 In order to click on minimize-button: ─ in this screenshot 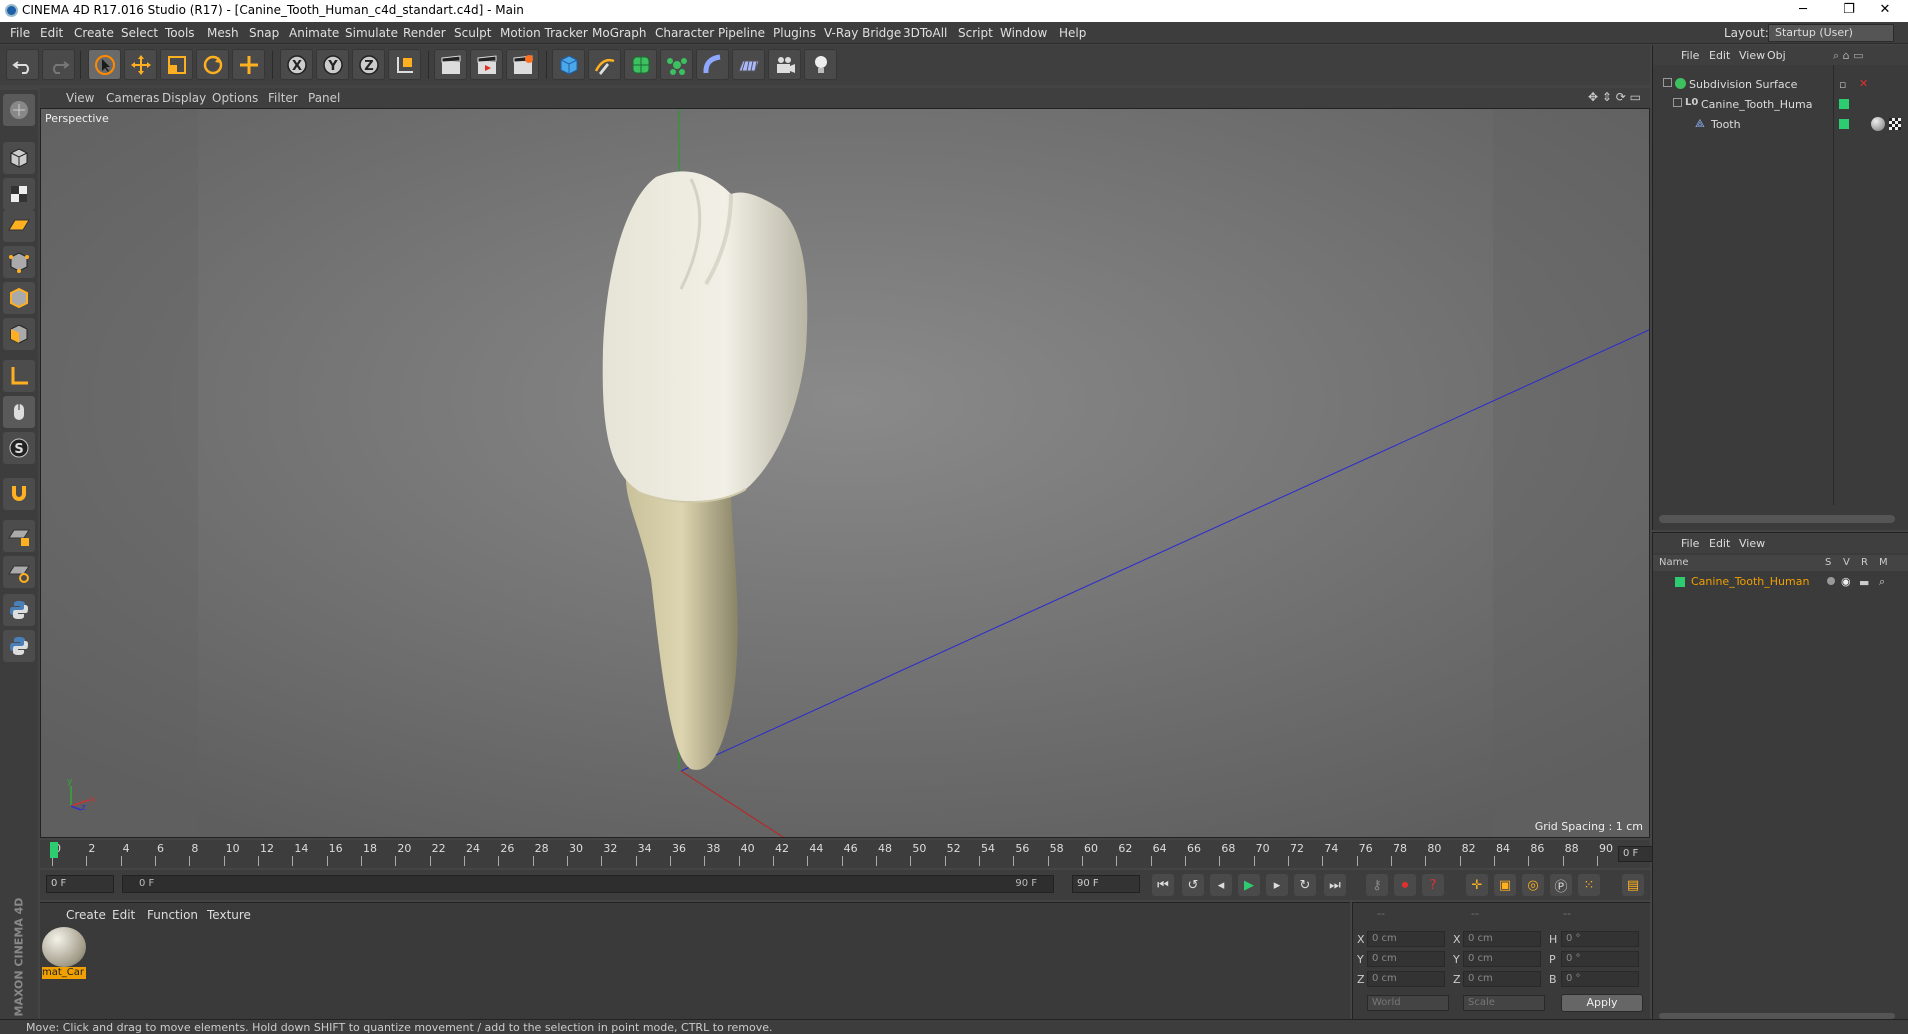, I will do `click(1803, 11)`.